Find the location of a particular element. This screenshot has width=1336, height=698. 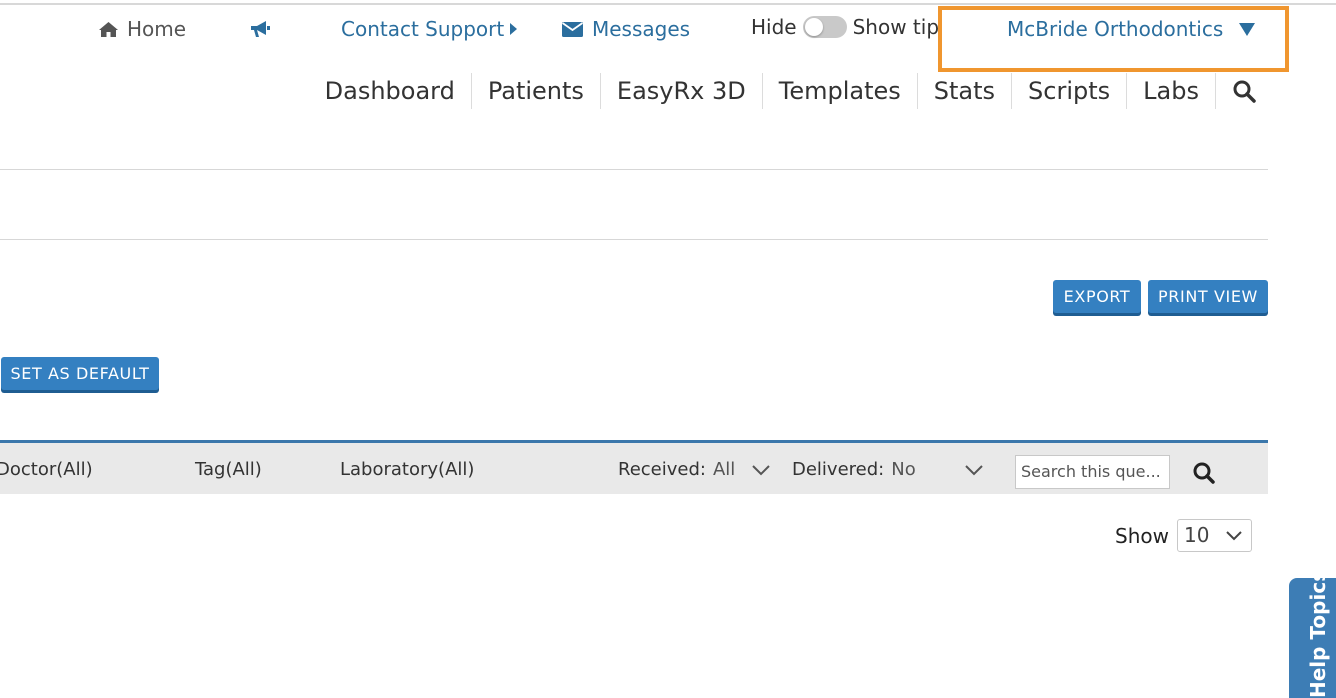

contact-support-link: Contact Support is located at coordinates (429, 29).